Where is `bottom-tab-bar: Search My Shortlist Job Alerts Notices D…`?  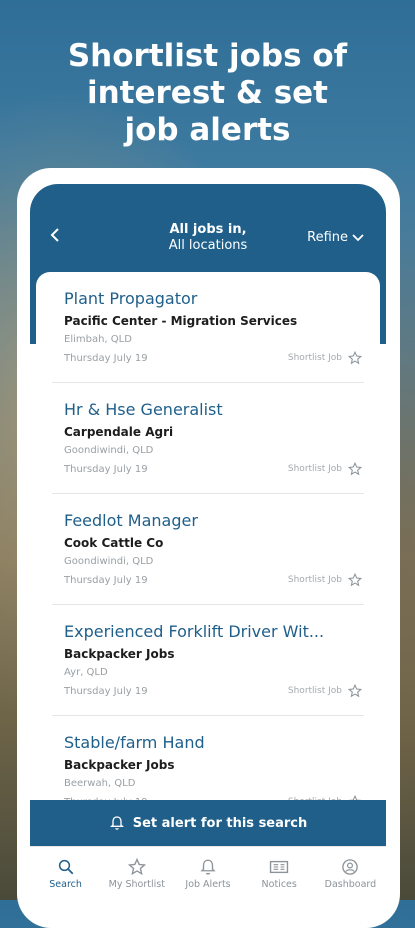
bottom-tab-bar: Search My Shortlist Job Alerts Notices D… is located at coordinates (208, 873).